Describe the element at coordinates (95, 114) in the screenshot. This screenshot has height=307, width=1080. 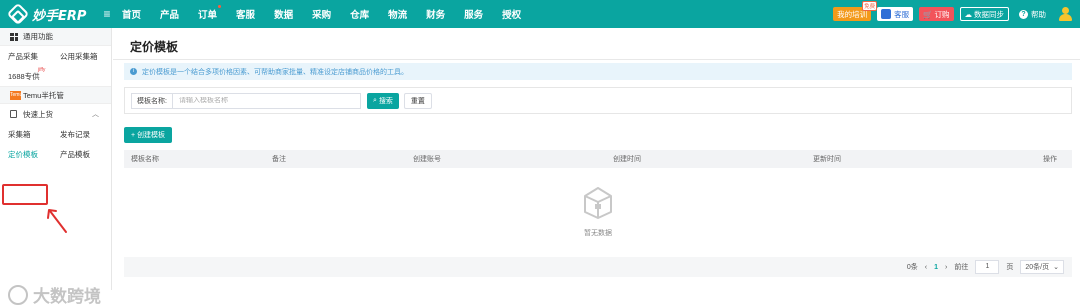
I see `chevron-up-icon: ︿` at that location.